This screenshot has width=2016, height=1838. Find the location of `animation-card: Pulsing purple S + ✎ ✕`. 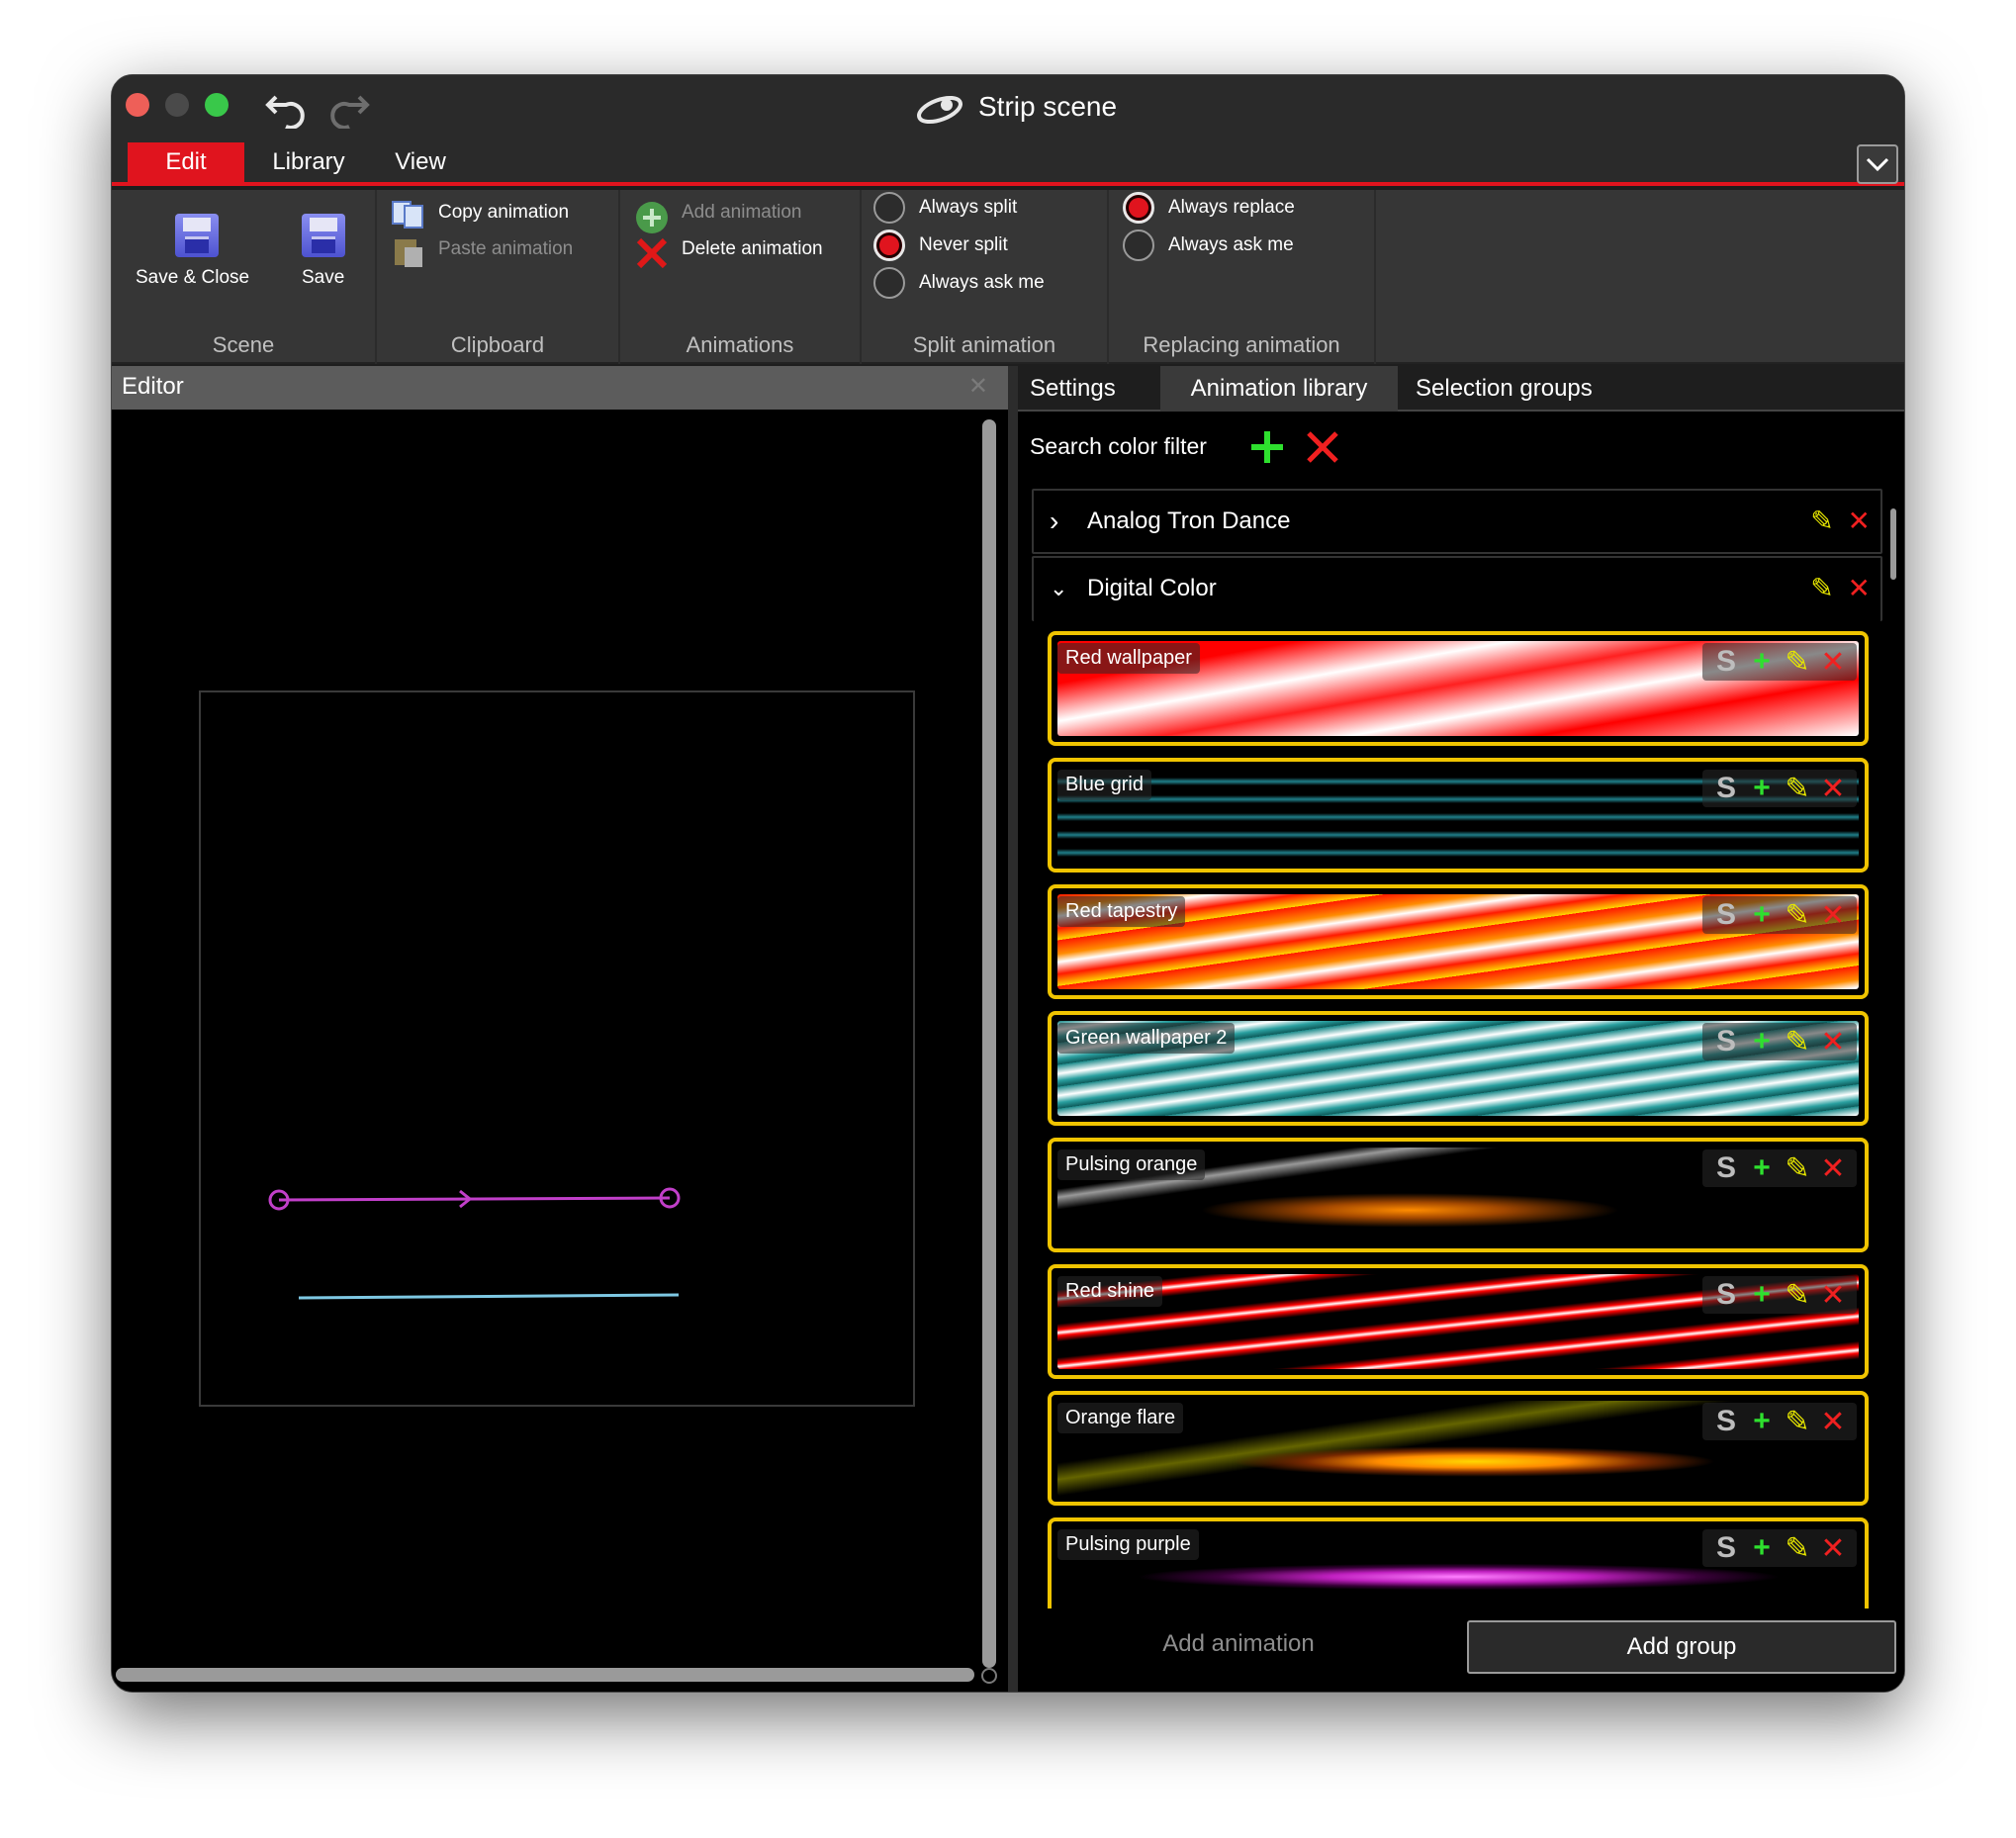

animation-card: Pulsing purple S + ✎ ✕ is located at coordinates (1458, 1562).